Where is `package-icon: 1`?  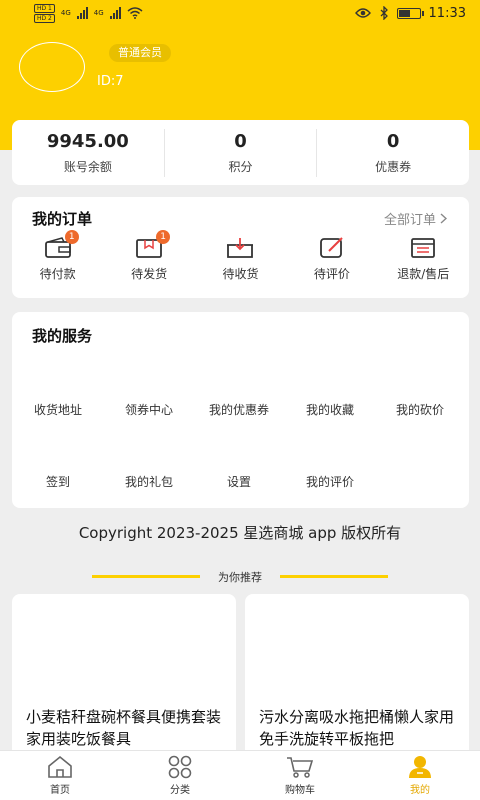
package-icon: 1 is located at coordinates (152, 245).